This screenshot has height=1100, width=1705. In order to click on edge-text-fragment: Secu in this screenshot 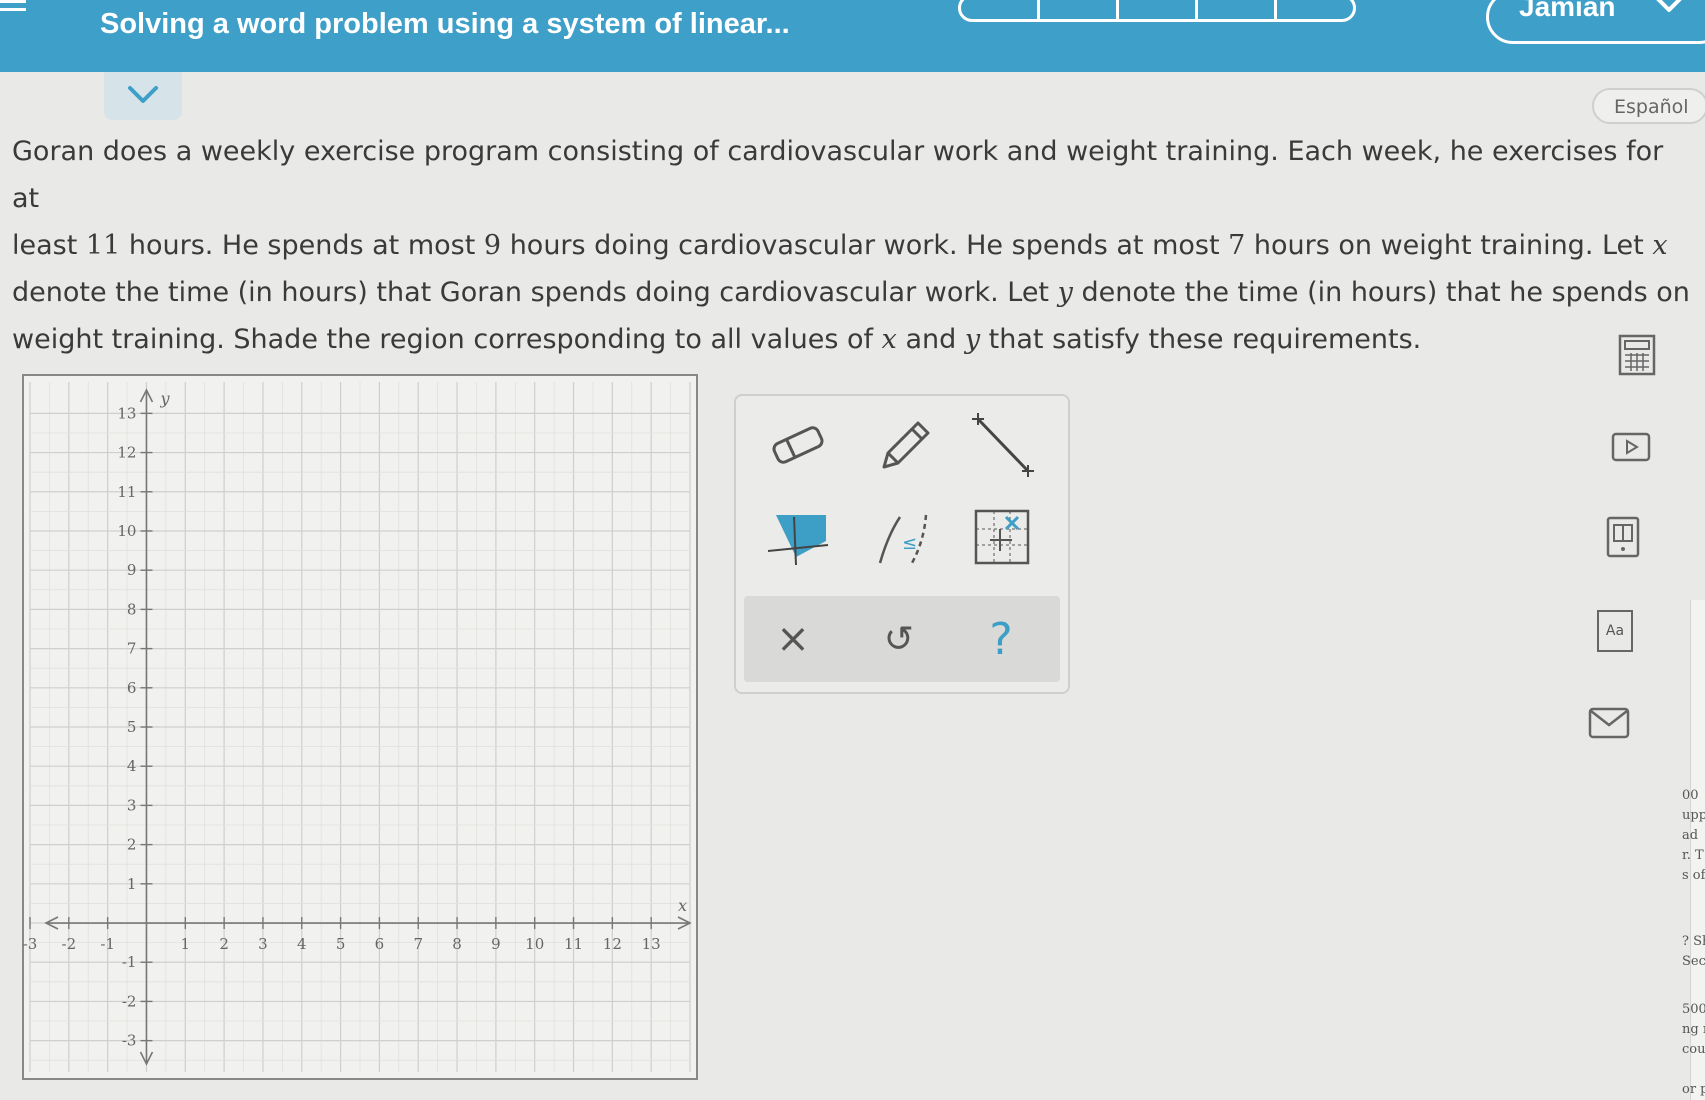, I will do `click(1693, 961)`.